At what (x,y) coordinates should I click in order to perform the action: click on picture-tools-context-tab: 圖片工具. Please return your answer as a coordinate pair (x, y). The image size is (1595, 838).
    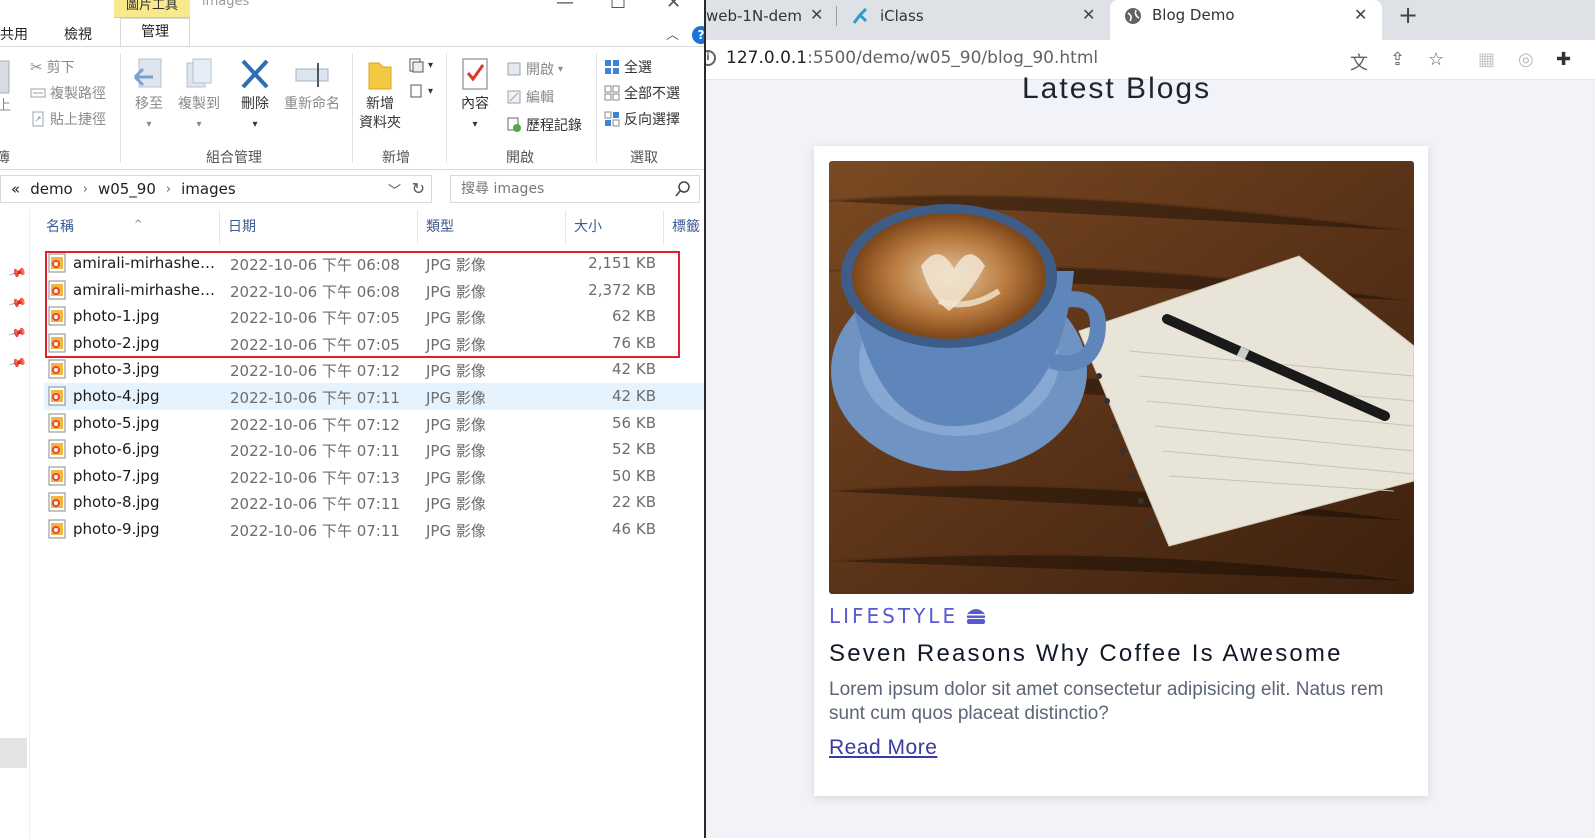
    Looking at the image, I should click on (152, 9).